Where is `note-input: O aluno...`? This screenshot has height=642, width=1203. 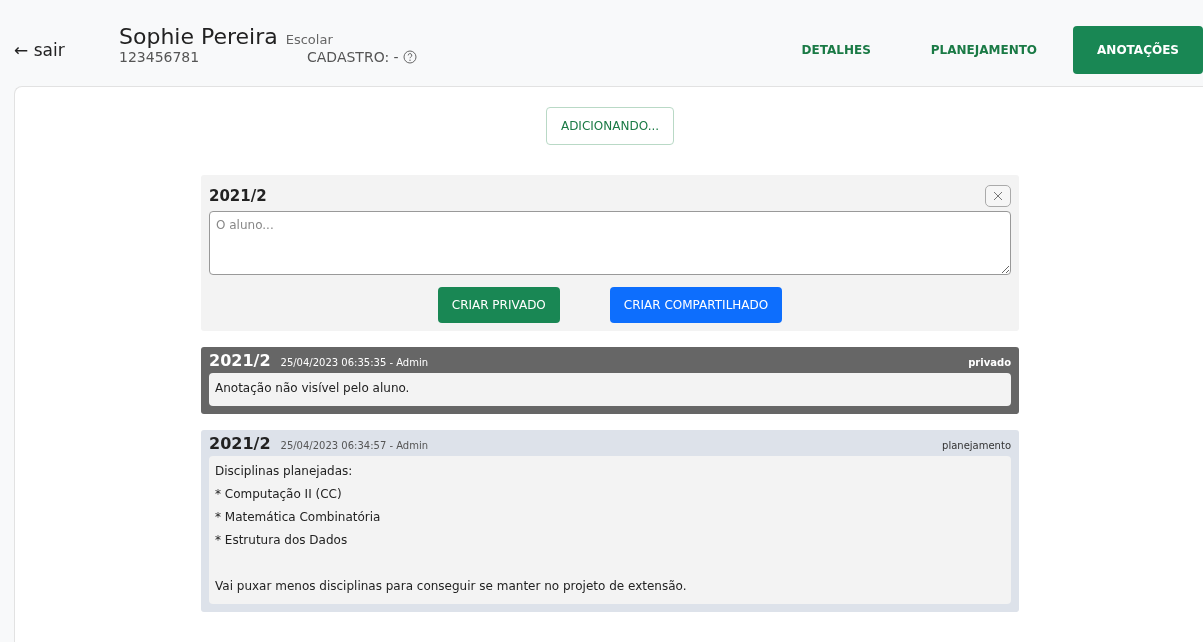 note-input: O aluno... is located at coordinates (610, 243).